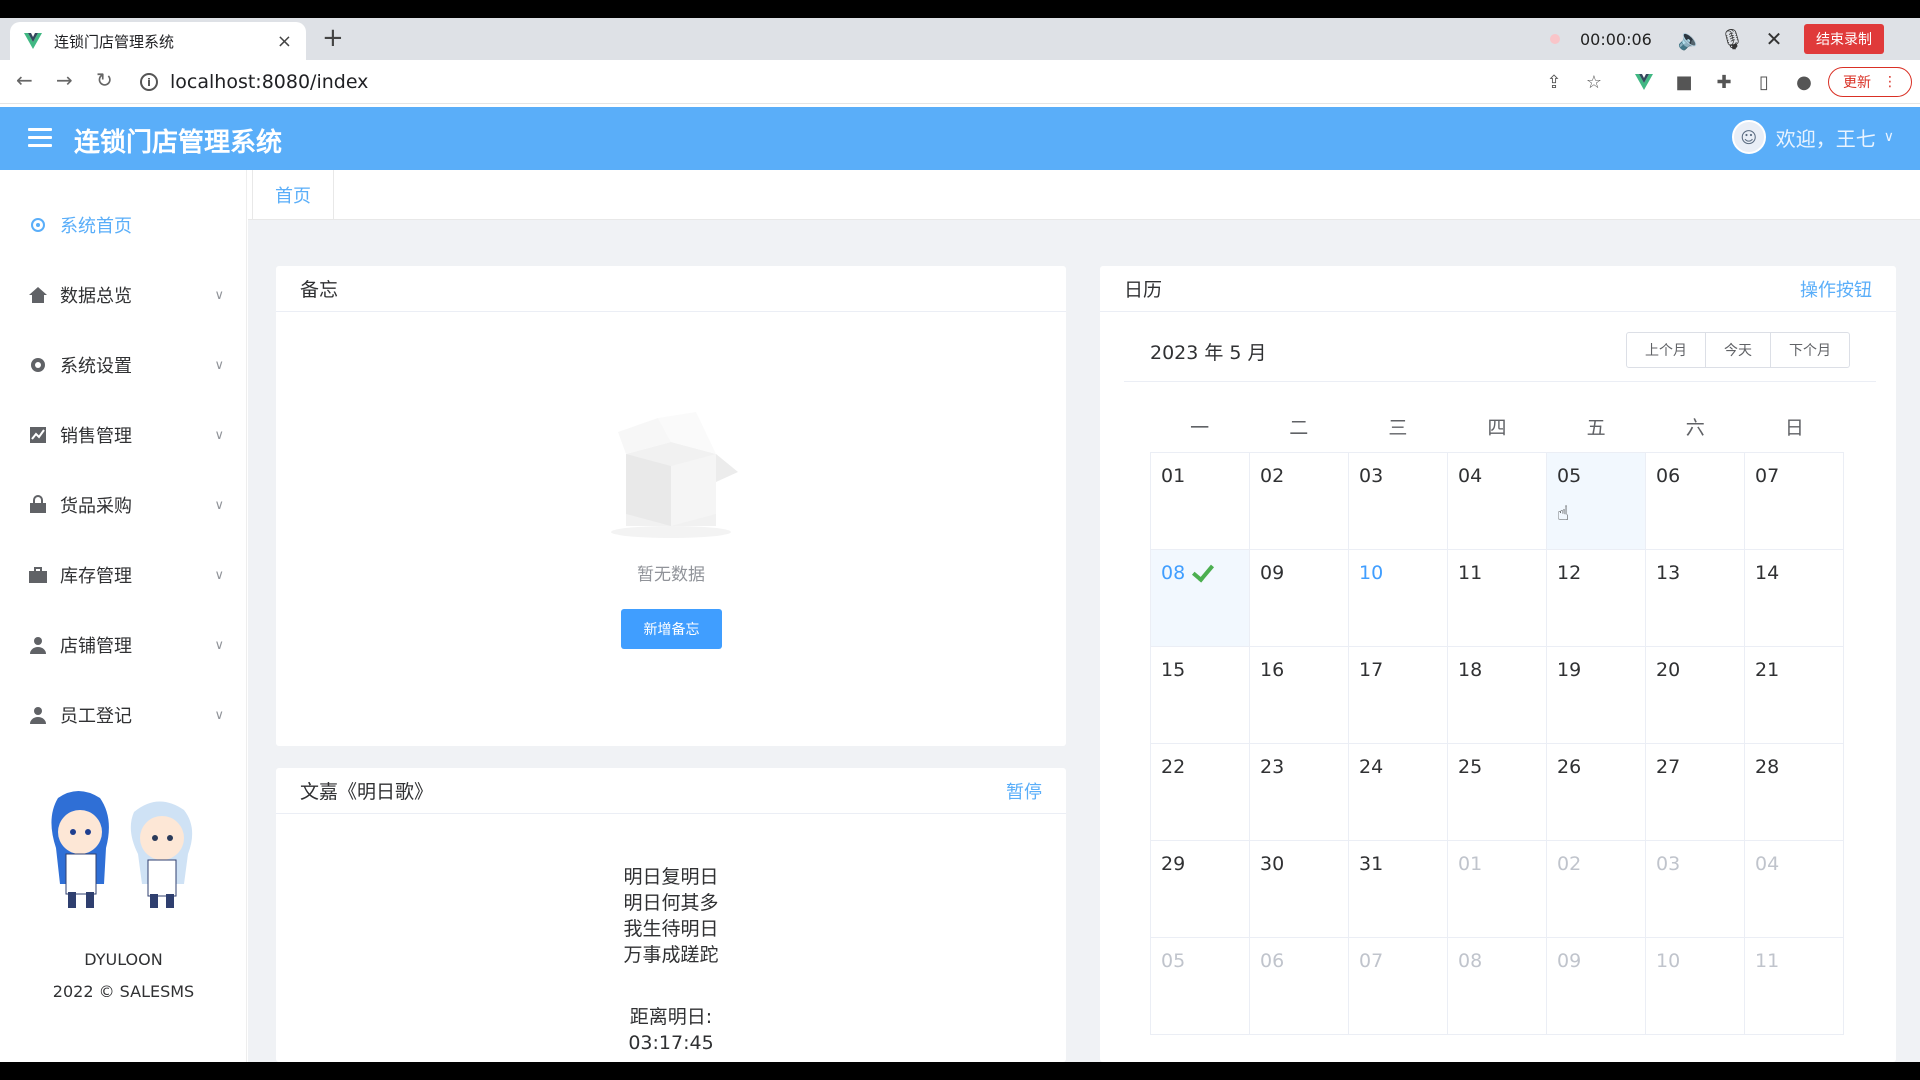 This screenshot has width=1920, height=1080. What do you see at coordinates (671, 955) in the screenshot?
I see `poem-line: 万事成蹉跎` at bounding box center [671, 955].